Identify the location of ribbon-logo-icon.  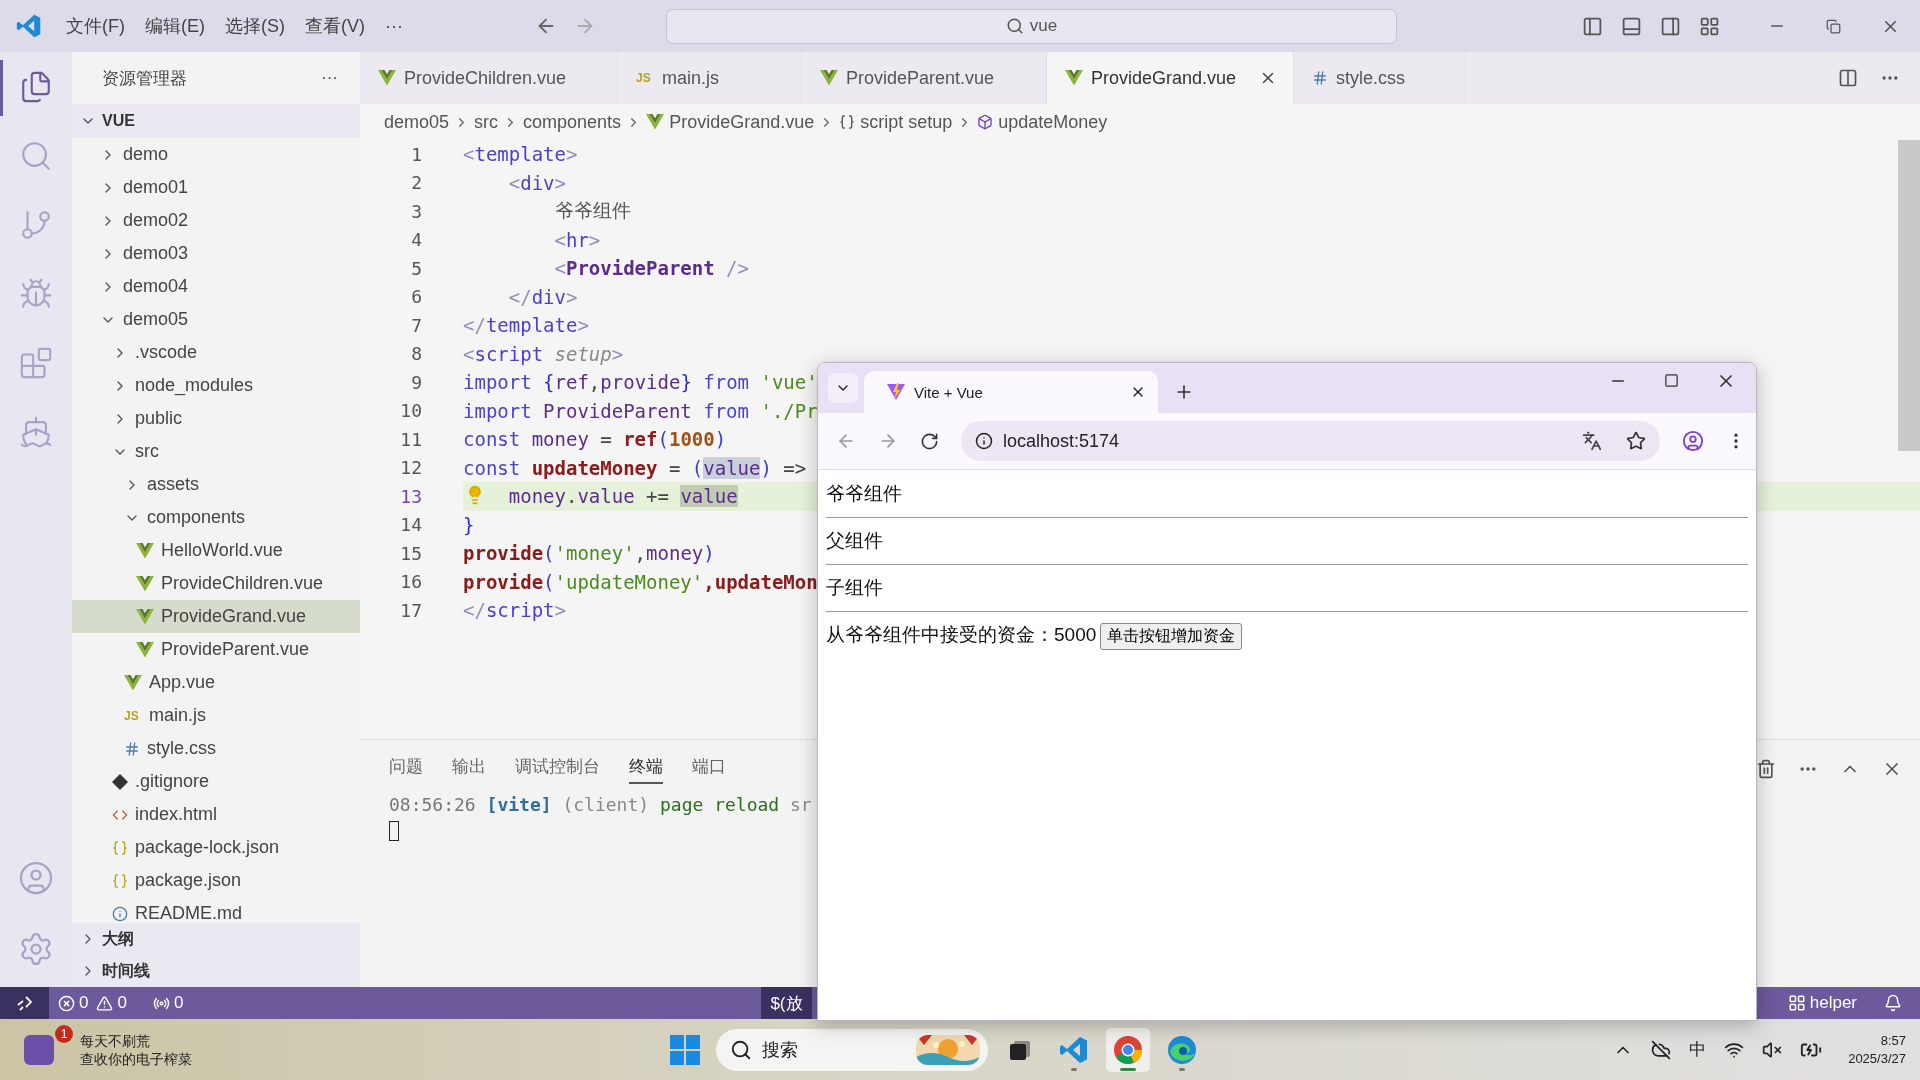
(1074, 1049).